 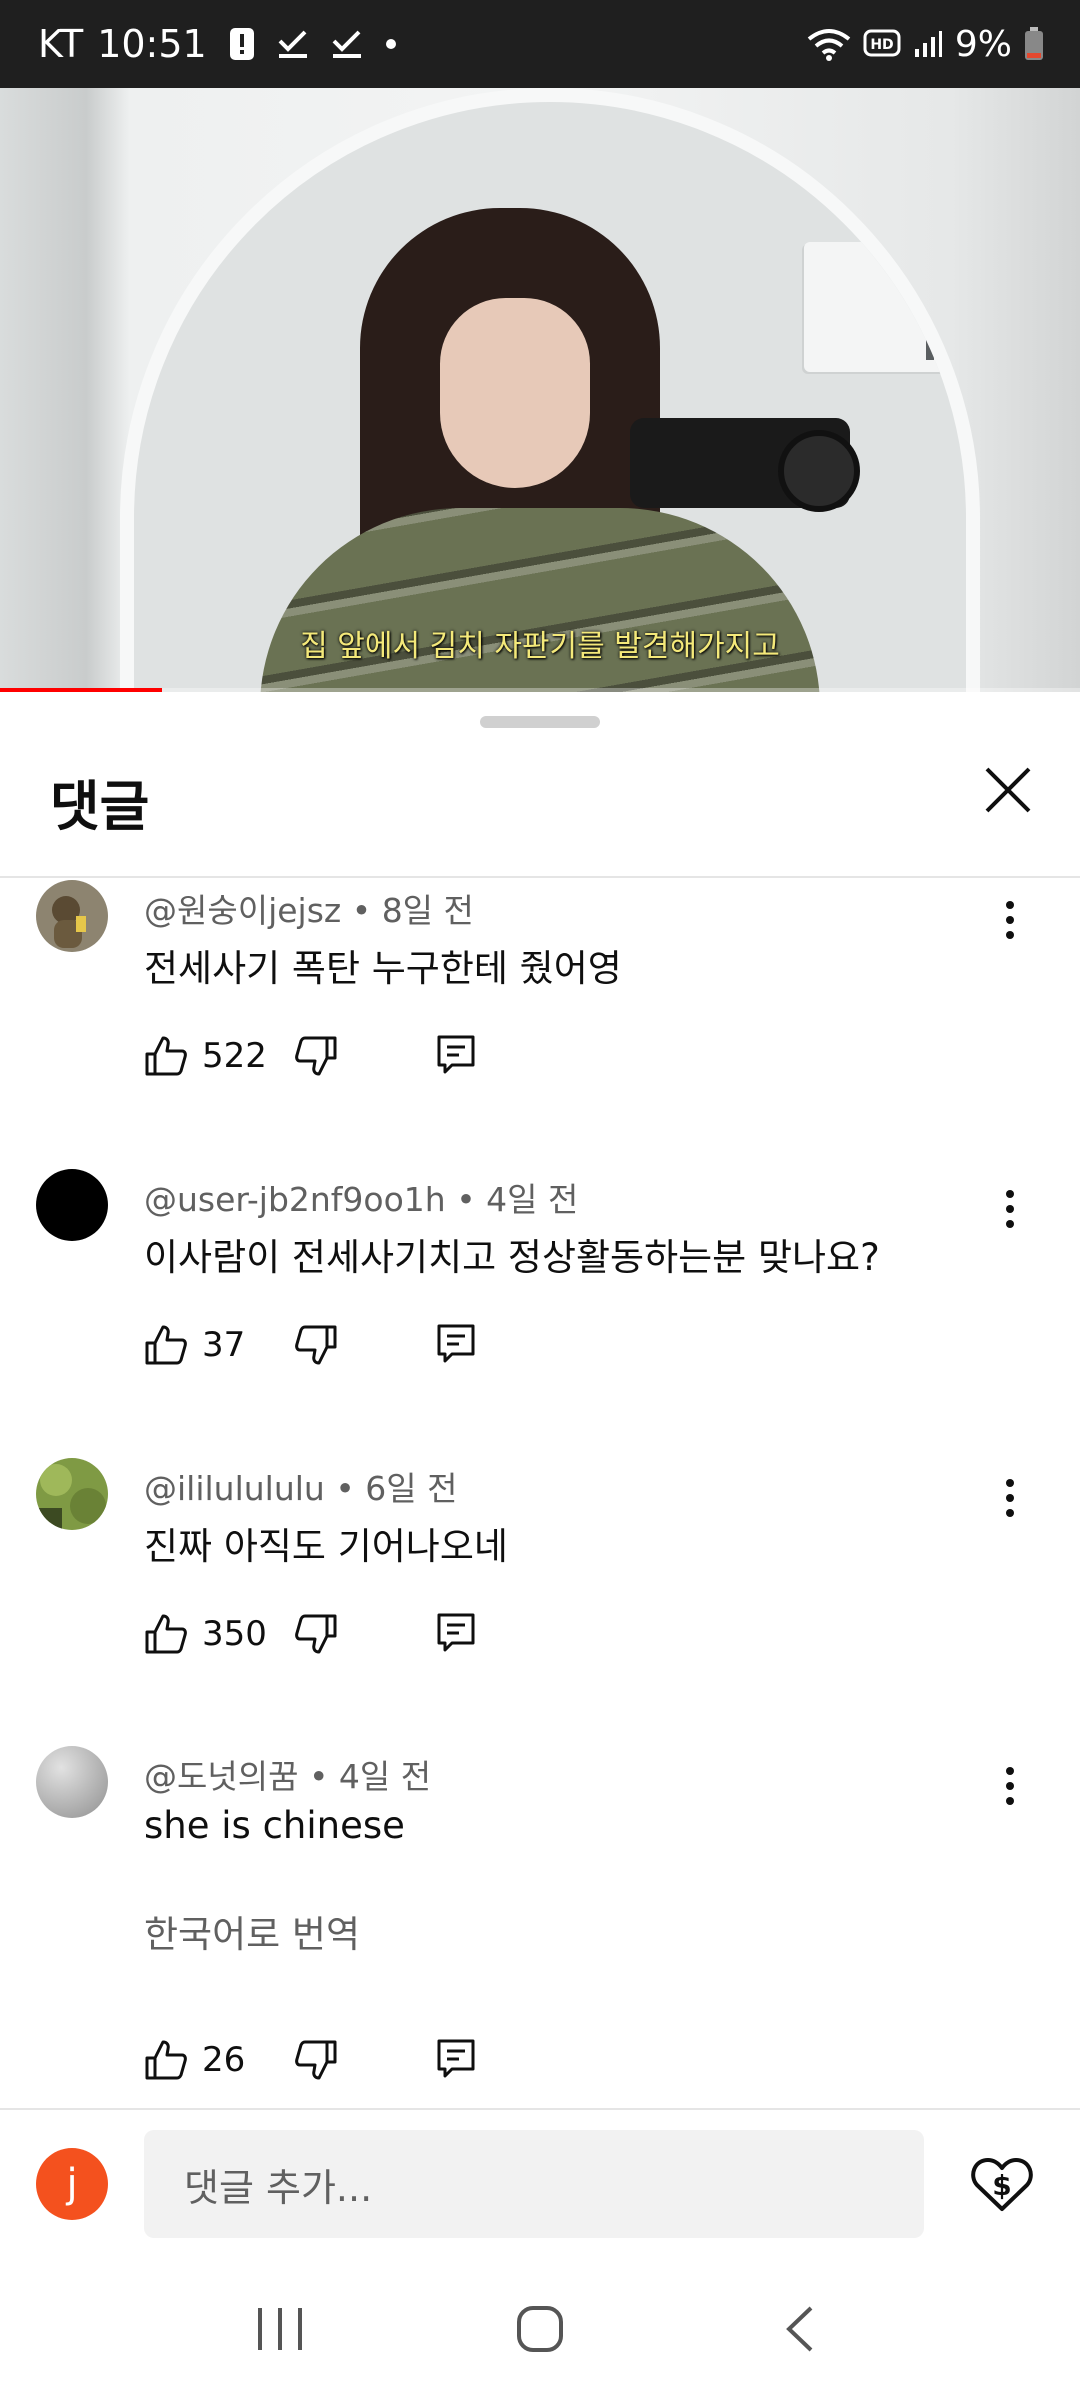 What do you see at coordinates (383, 968) in the screenshot?
I see `comment-text: 전세사기 폭탄 누구한테 줬어영` at bounding box center [383, 968].